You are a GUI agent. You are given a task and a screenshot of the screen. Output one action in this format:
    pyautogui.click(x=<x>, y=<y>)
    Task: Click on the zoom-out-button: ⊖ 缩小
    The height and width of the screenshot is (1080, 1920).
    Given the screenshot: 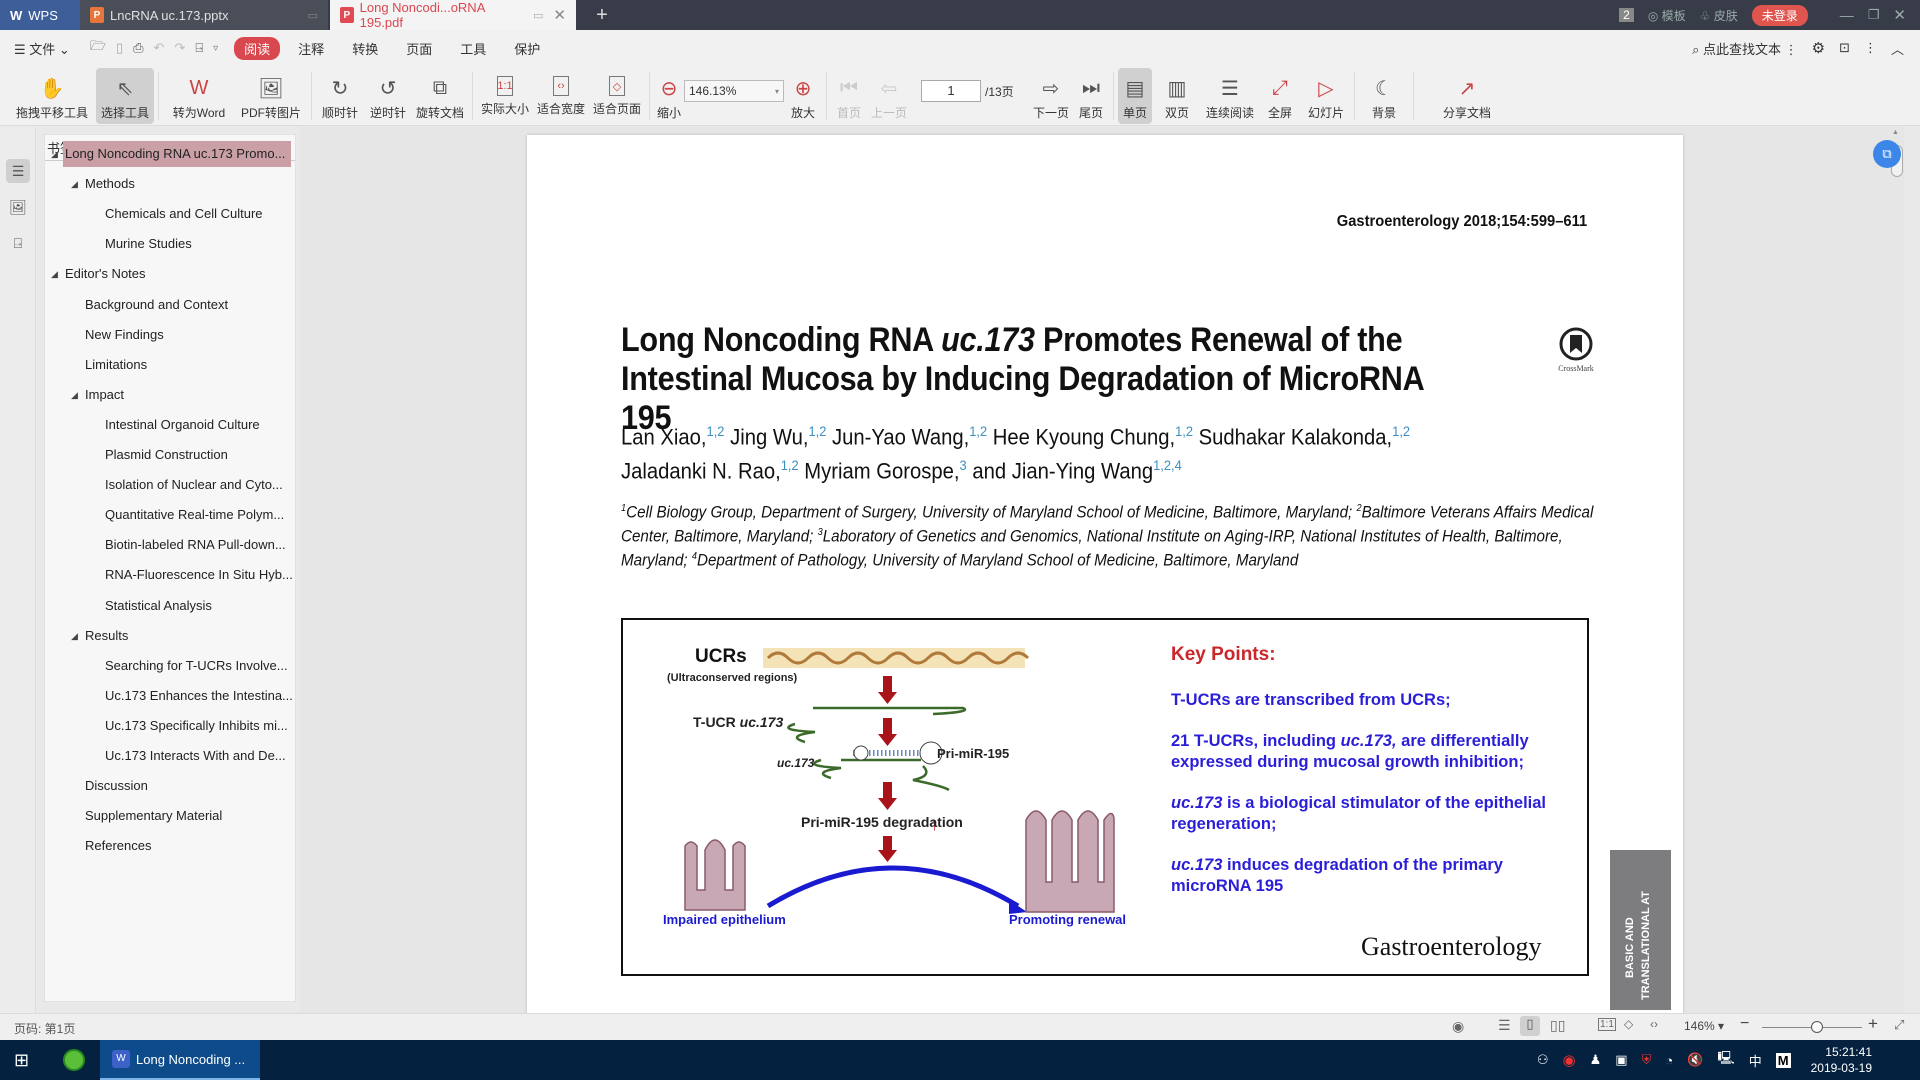 What is the action you would take?
    pyautogui.click(x=669, y=96)
    